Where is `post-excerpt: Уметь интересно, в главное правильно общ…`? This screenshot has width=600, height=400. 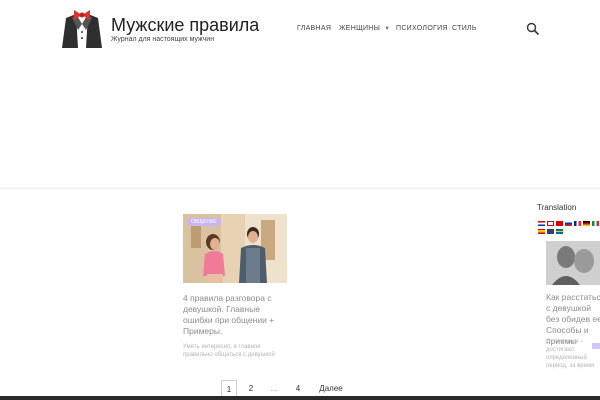 post-excerpt: Уметь интересно, в главное правильно общ… is located at coordinates (229, 351).